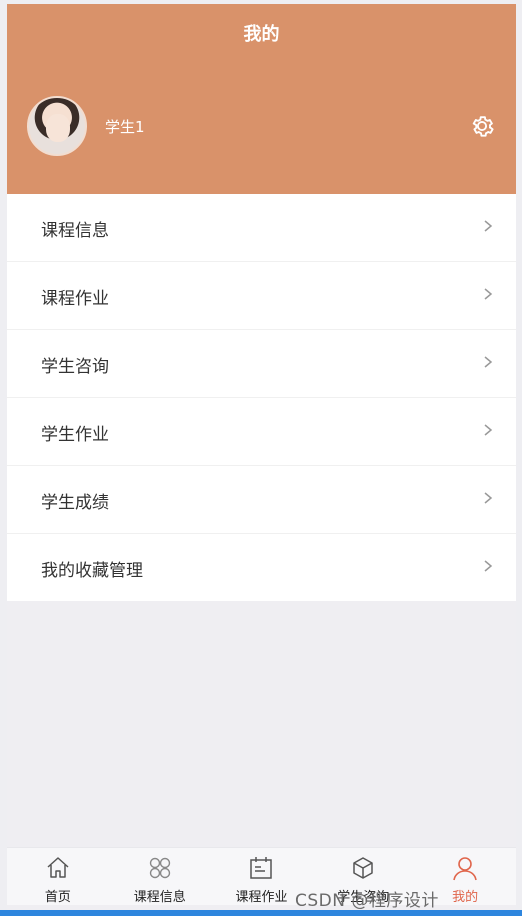 This screenshot has width=522, height=916. What do you see at coordinates (75, 299) in the screenshot?
I see `menu-item-label: 课程作业` at bounding box center [75, 299].